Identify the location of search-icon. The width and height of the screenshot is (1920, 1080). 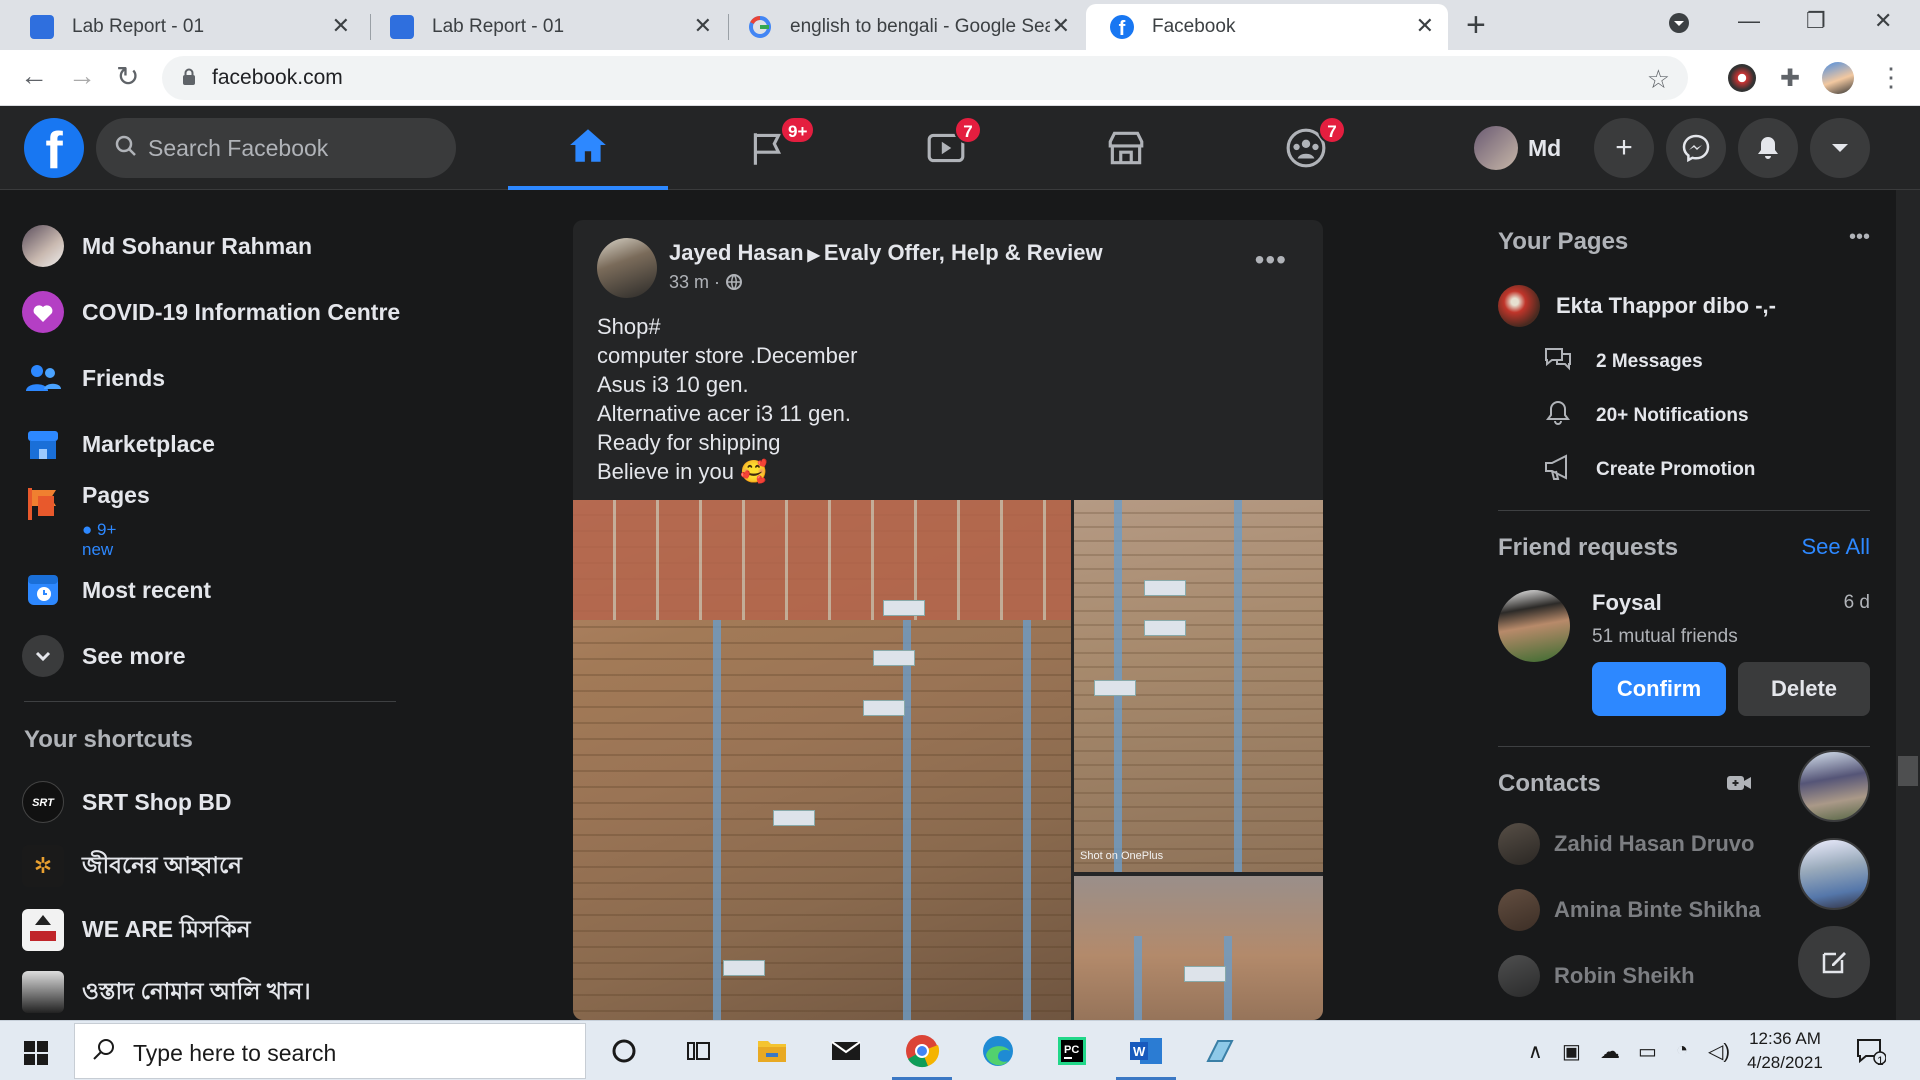
(104, 1052).